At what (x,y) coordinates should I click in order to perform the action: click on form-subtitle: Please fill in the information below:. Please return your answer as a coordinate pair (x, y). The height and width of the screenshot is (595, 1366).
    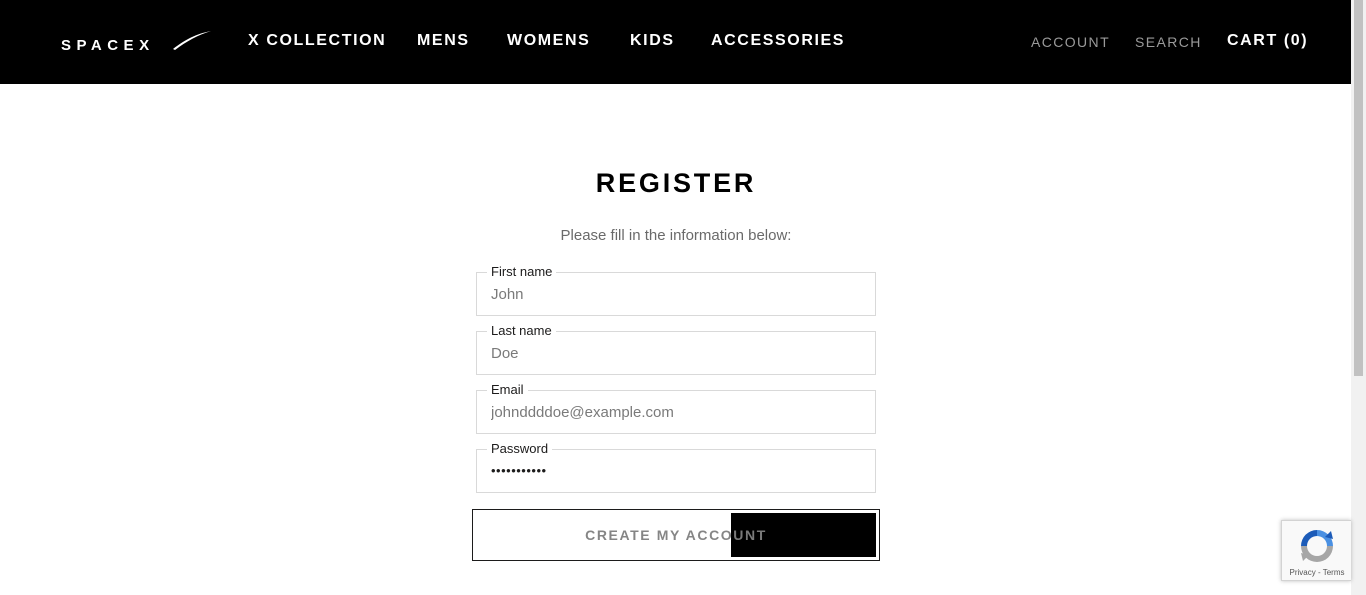
    Looking at the image, I should click on (676, 235).